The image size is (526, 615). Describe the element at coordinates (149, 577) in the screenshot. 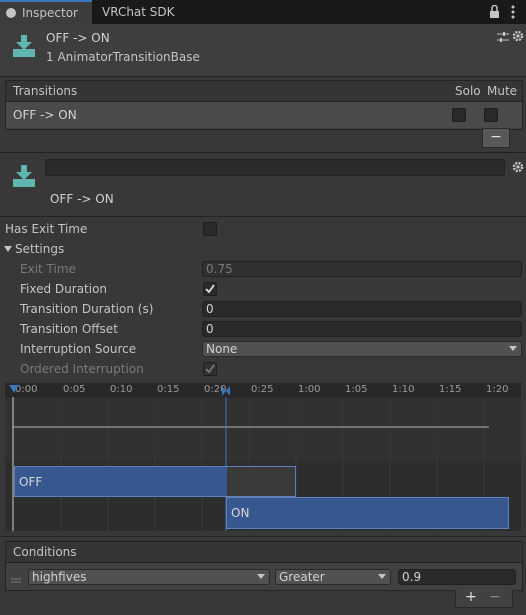

I see `condition-parameter-dropdown: highfives` at that location.